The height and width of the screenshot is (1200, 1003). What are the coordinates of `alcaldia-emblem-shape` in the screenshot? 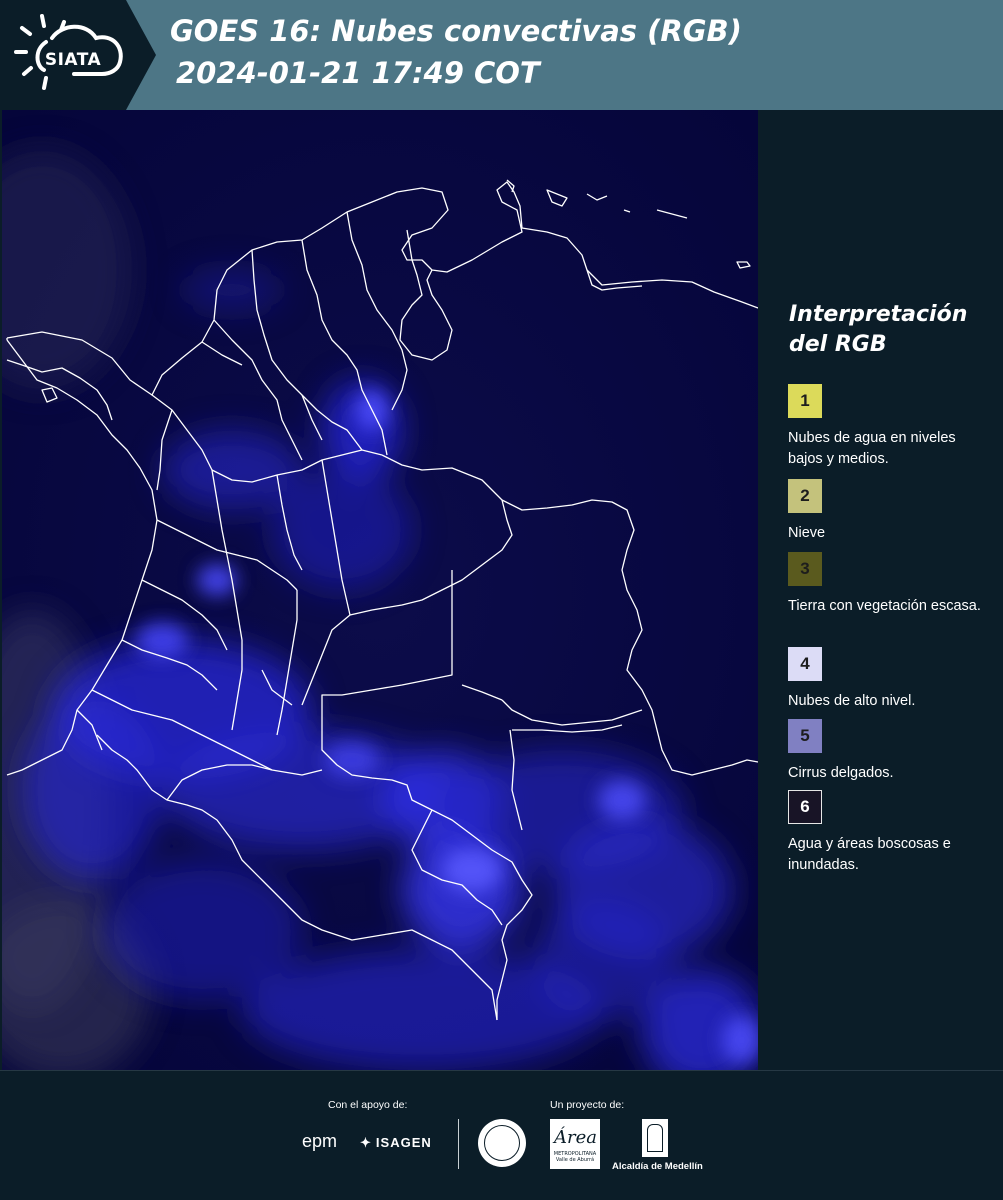 It's located at (655, 1138).